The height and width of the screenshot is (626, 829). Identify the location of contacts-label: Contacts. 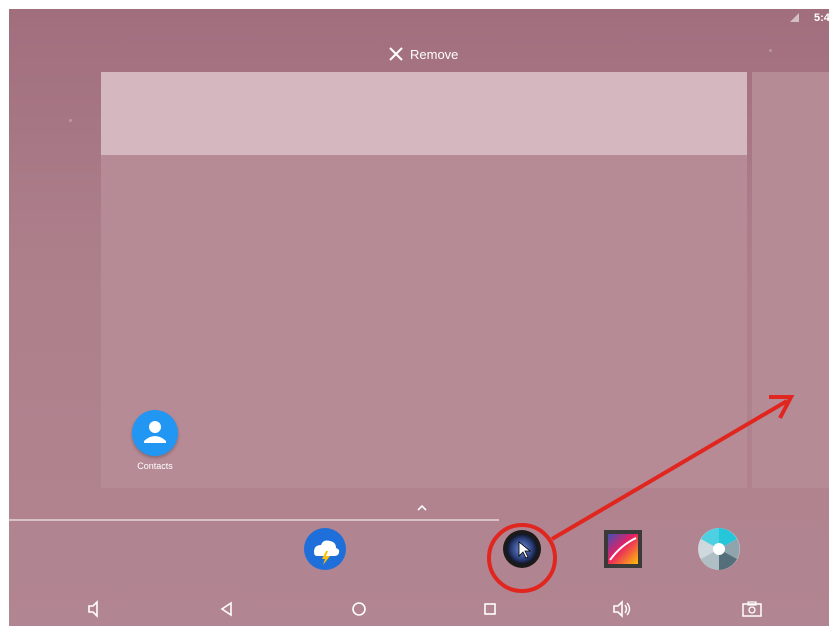
(155, 466).